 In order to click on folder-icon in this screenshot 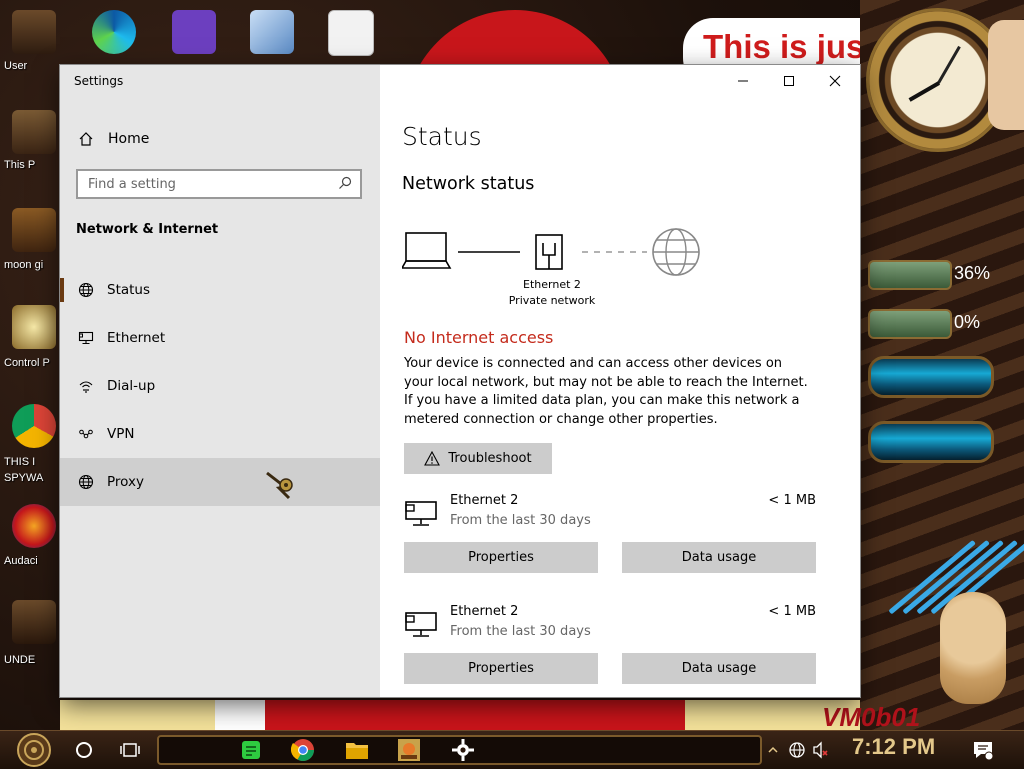, I will do `click(34, 622)`.